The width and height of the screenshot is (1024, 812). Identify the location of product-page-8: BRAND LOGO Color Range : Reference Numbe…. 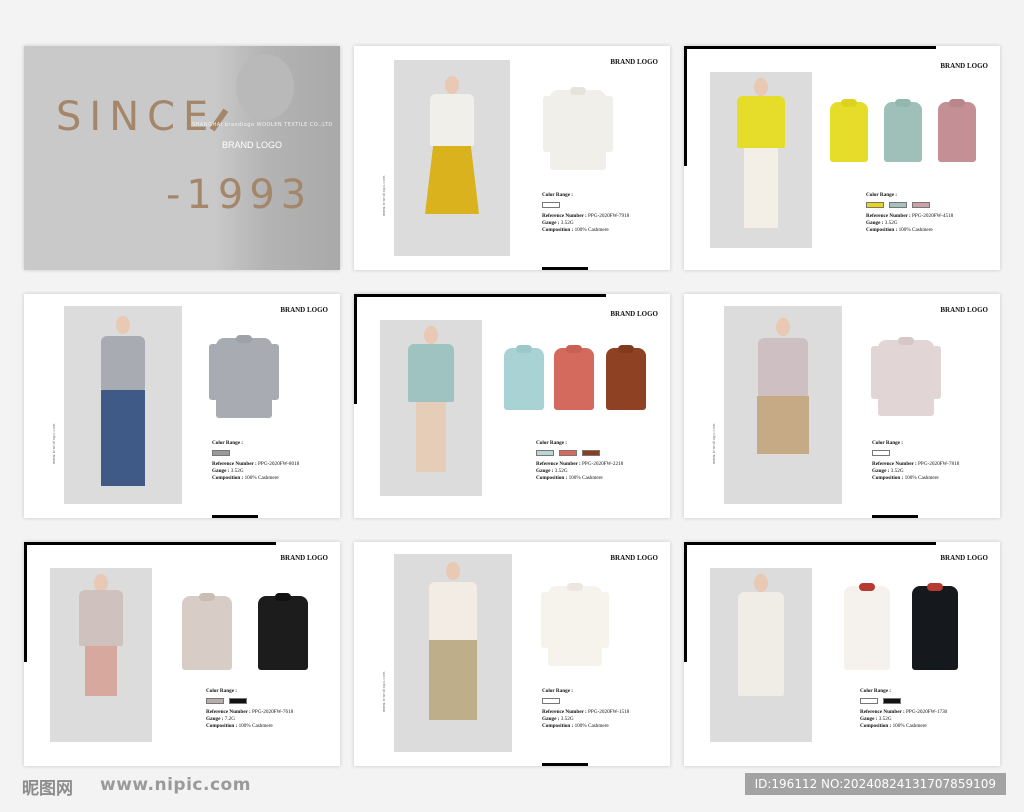
(842, 654).